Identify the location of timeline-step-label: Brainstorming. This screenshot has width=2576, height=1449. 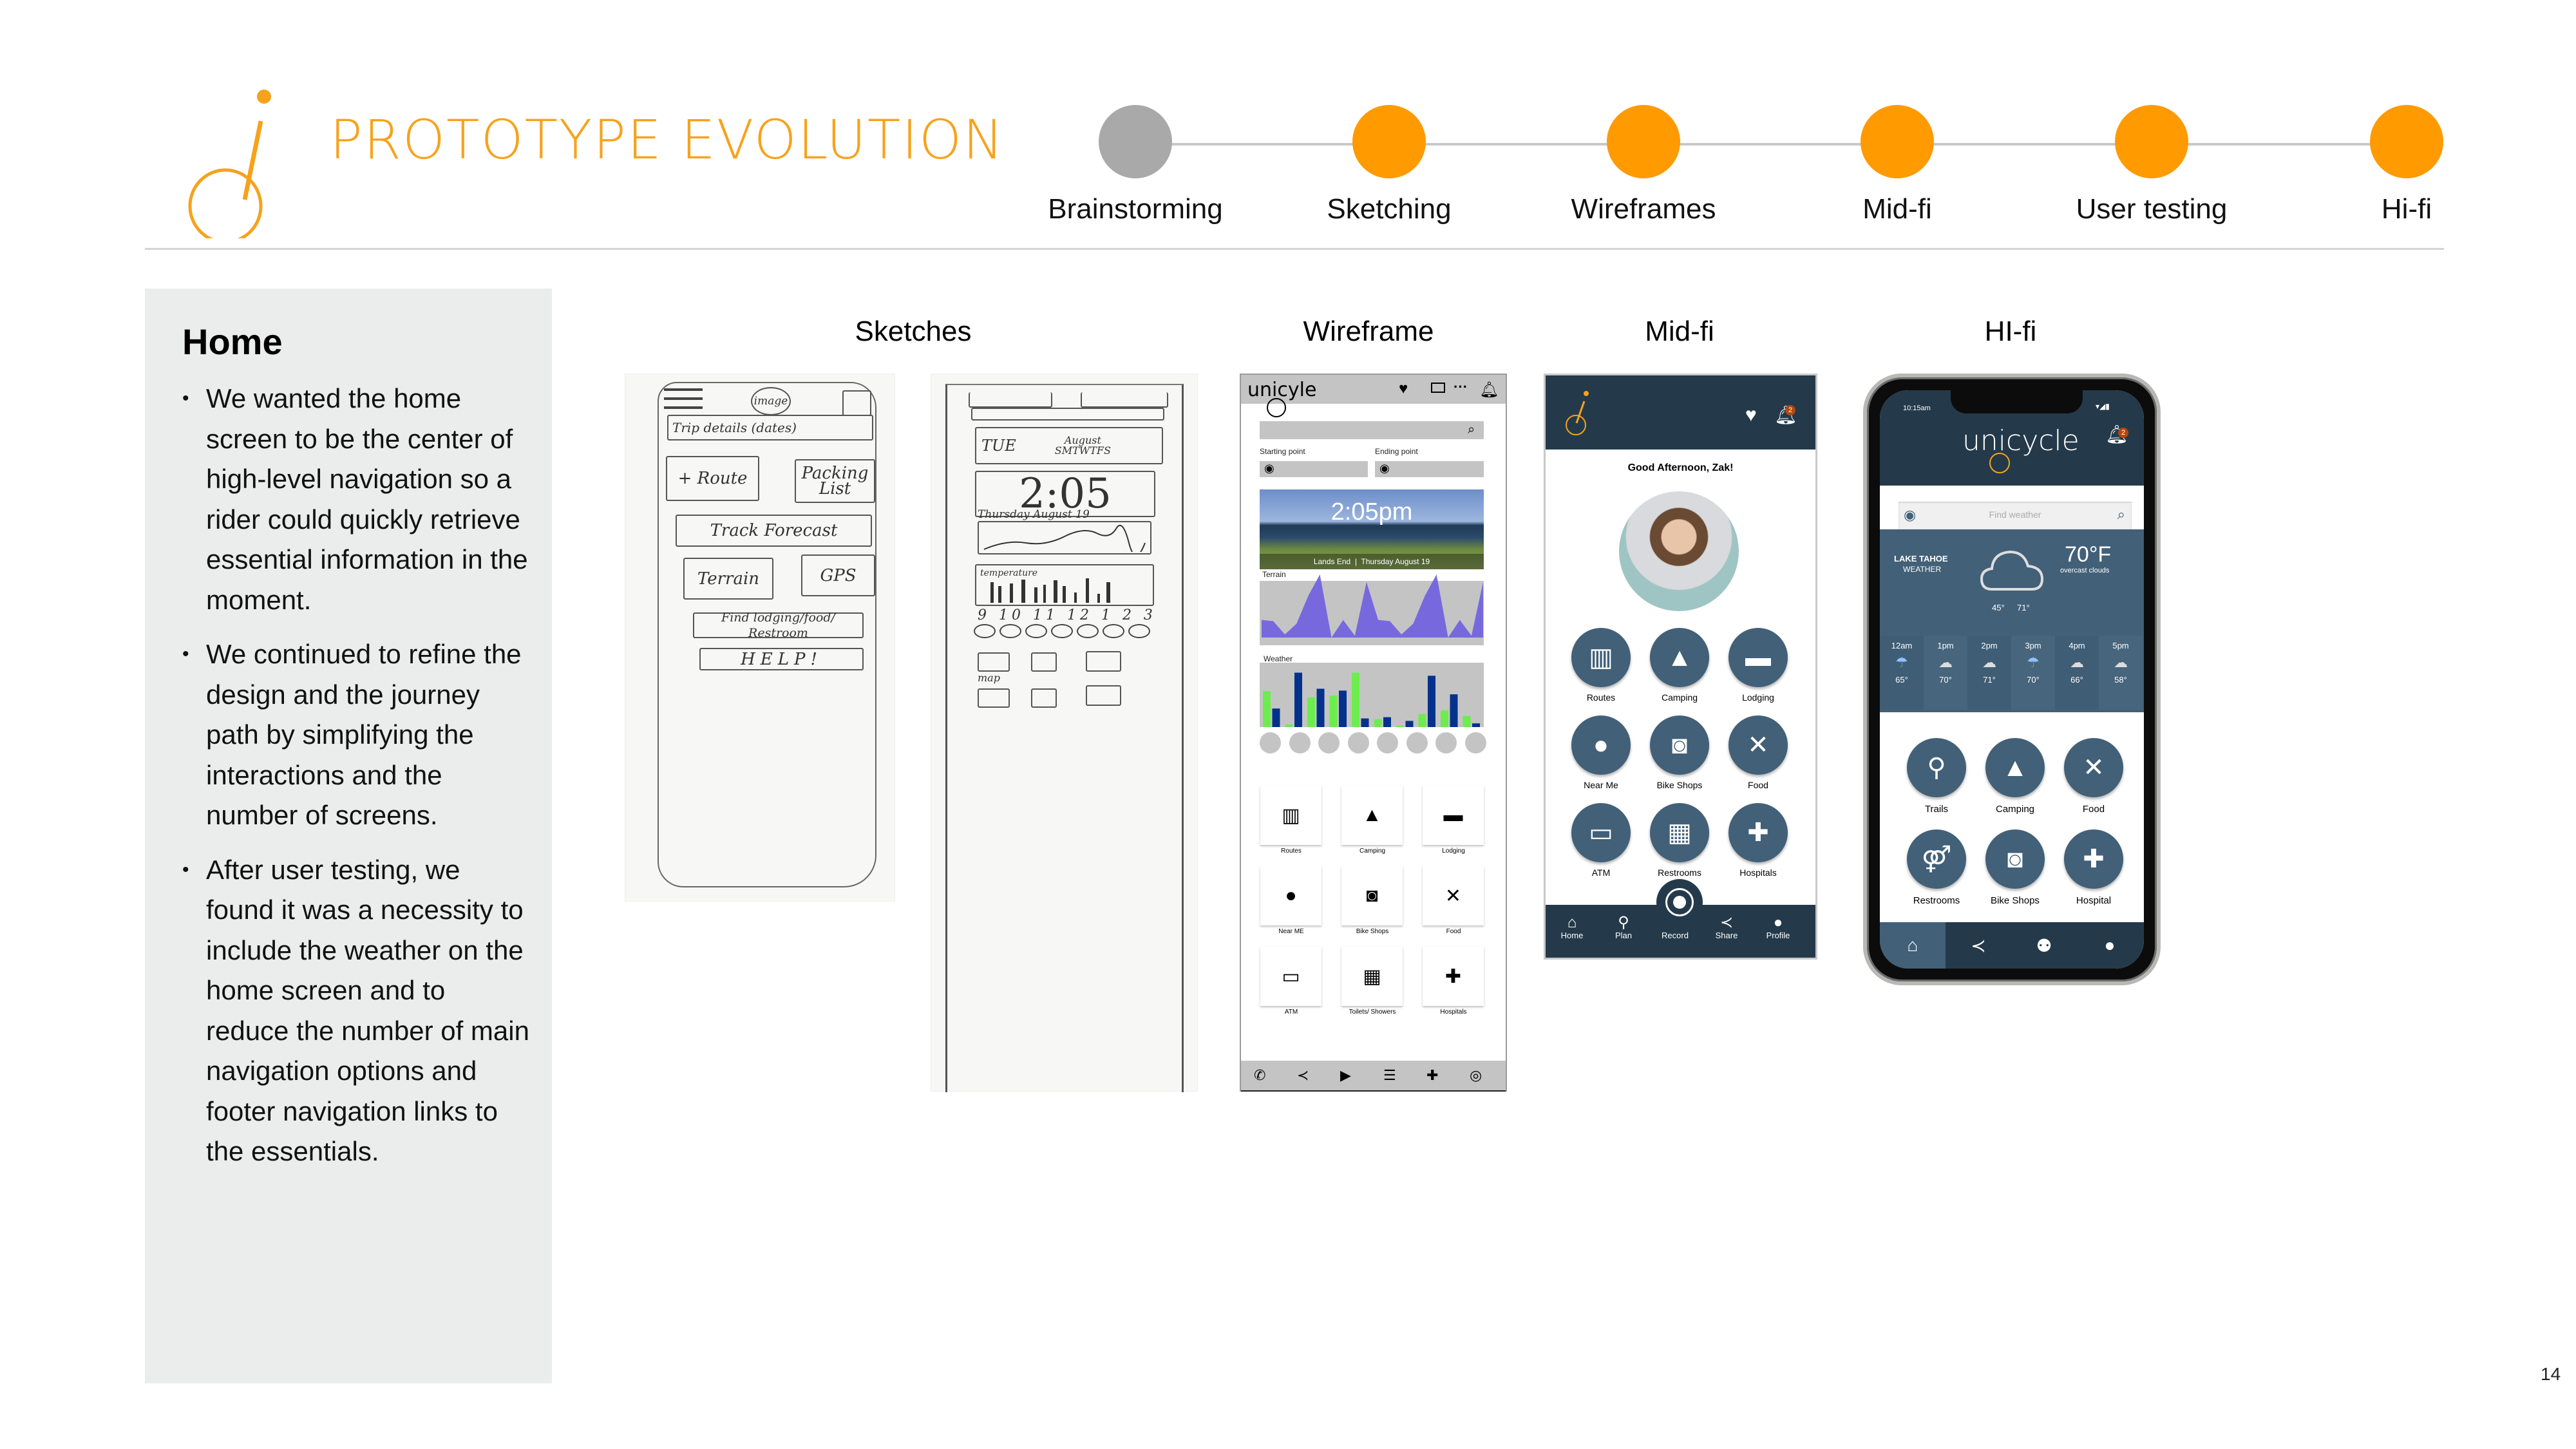
(1135, 209).